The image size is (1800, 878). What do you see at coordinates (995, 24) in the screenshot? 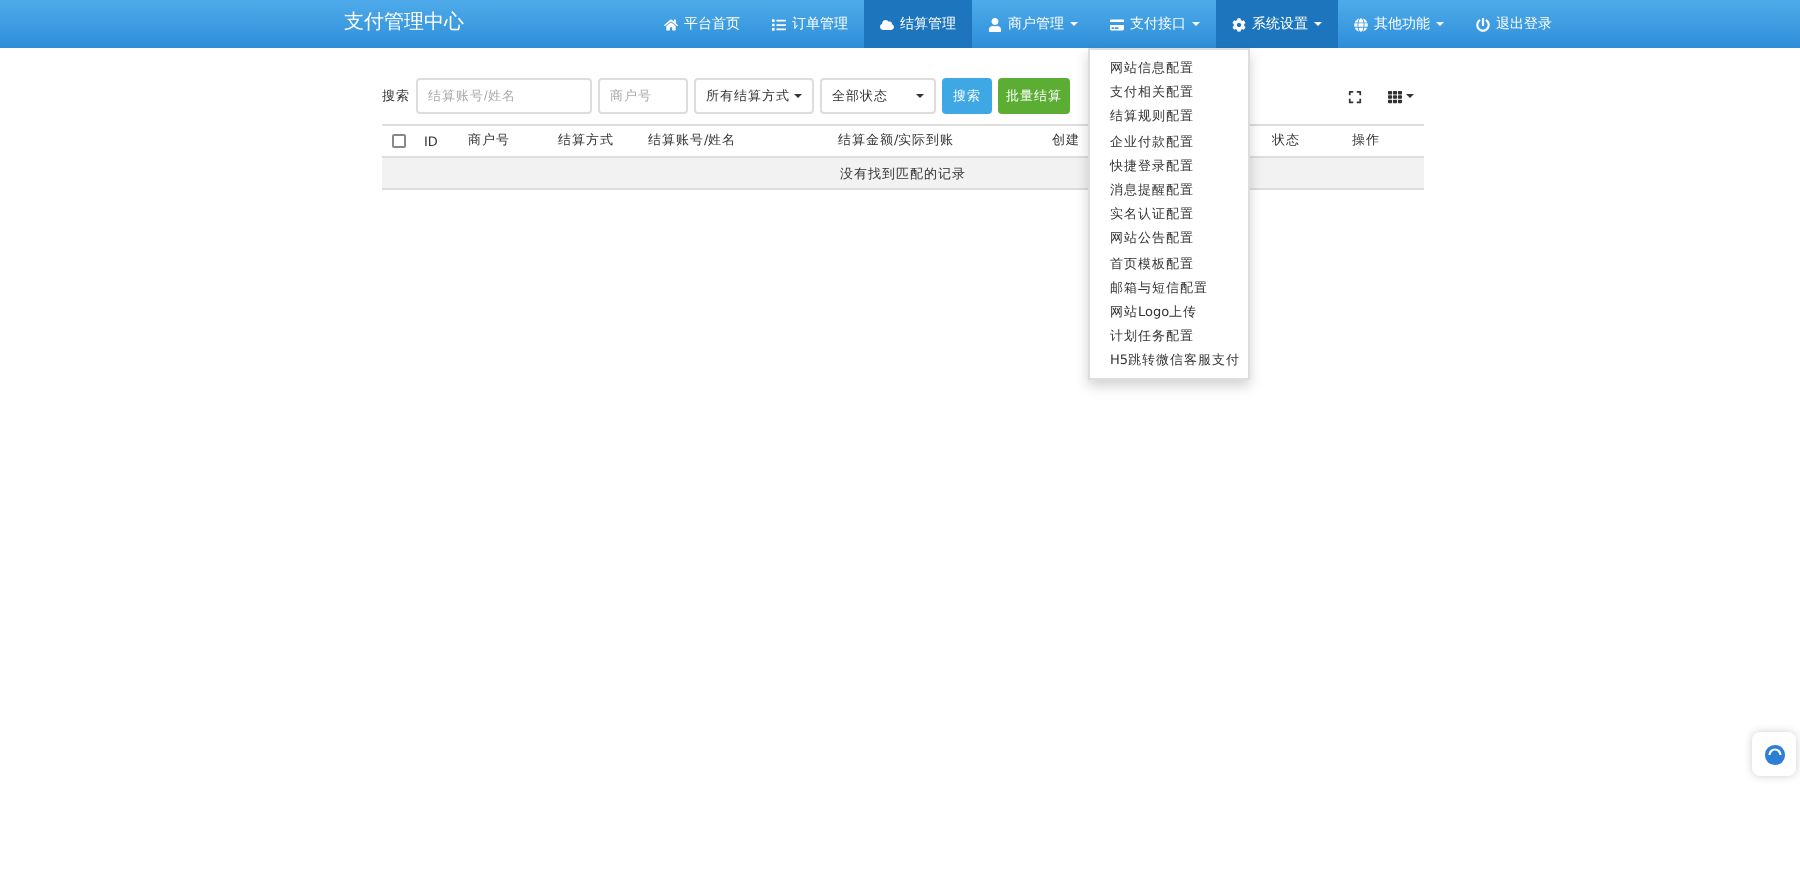
I see `user-icon` at bounding box center [995, 24].